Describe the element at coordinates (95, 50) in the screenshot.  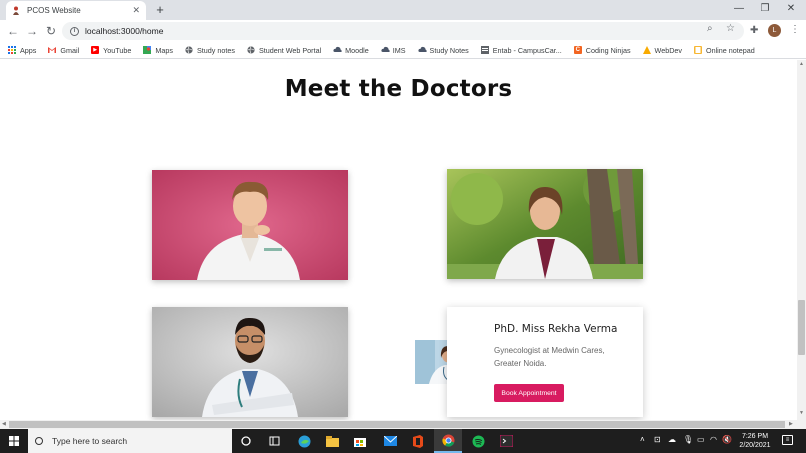
I see `youtube-icon: ▶` at that location.